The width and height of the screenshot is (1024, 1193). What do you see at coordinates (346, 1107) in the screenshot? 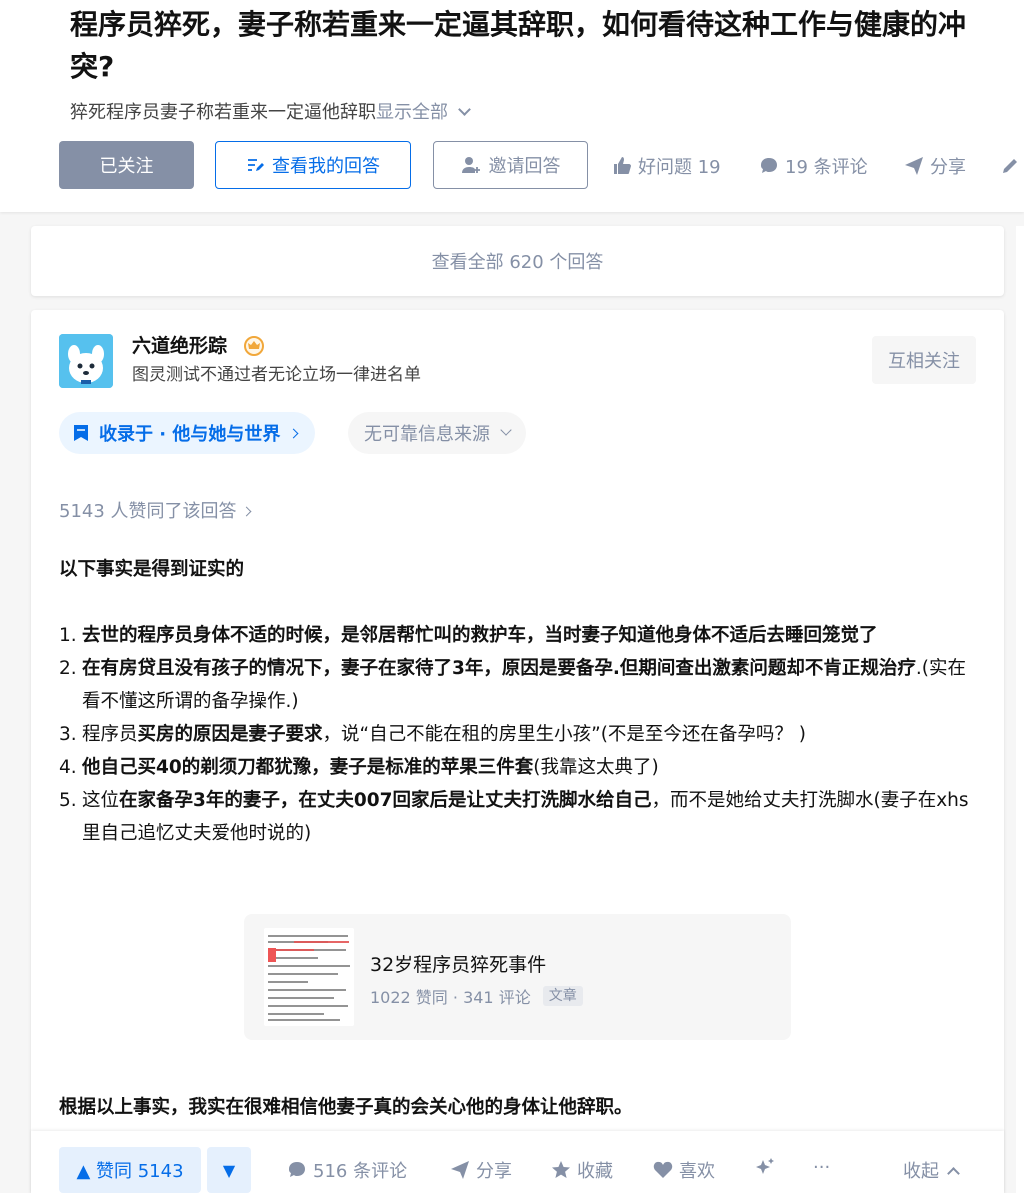
I see `answer-conclusion: 根据以上事实，我实在很难相信他妻子真的会关心他的身体让他辞职。` at bounding box center [346, 1107].